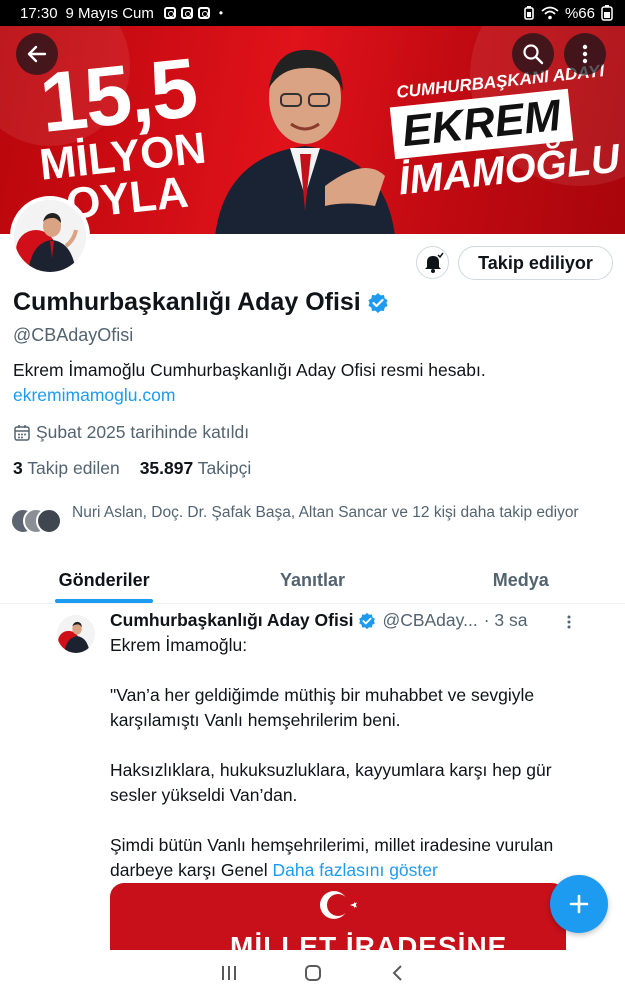 Image resolution: width=625 pixels, height=1000 pixels. I want to click on show-more-link: Daha fazlasını göster, so click(354, 870).